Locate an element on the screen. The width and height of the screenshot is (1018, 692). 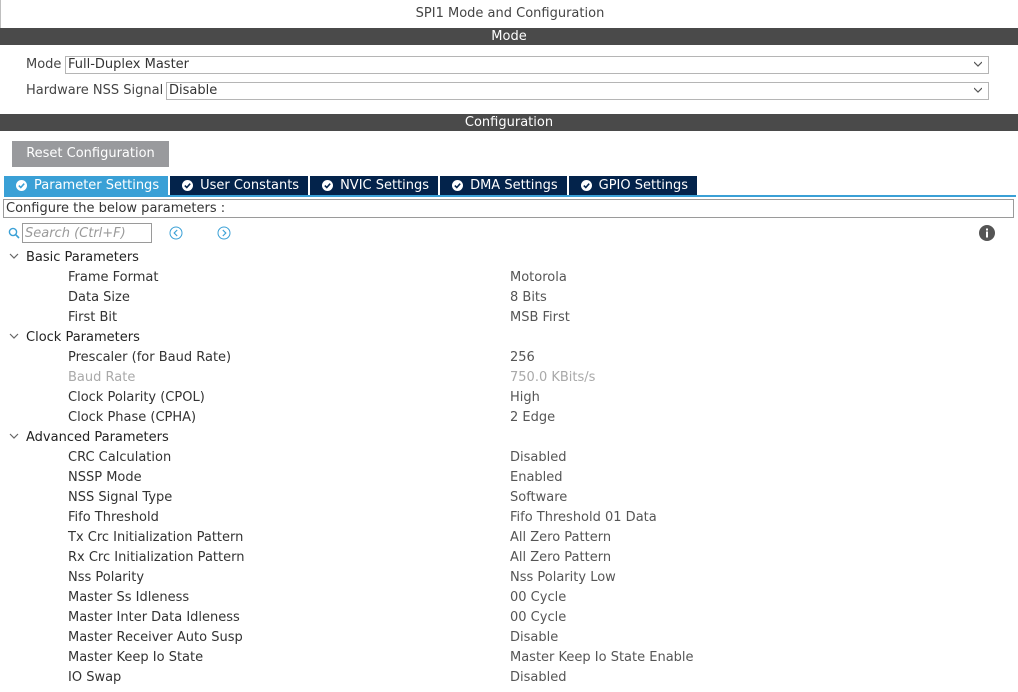
mode-label: Mode is located at coordinates (44, 64).